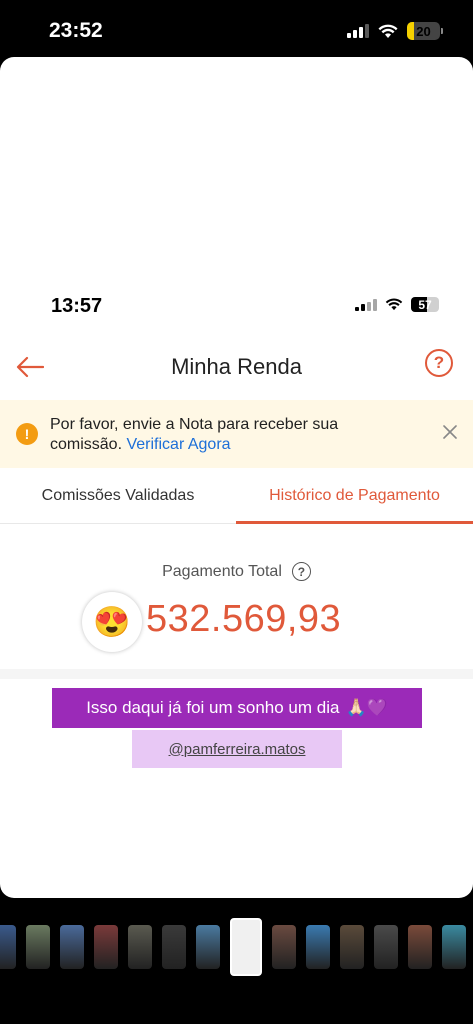 The width and height of the screenshot is (473, 1024). I want to click on warning-icon: !, so click(27, 434).